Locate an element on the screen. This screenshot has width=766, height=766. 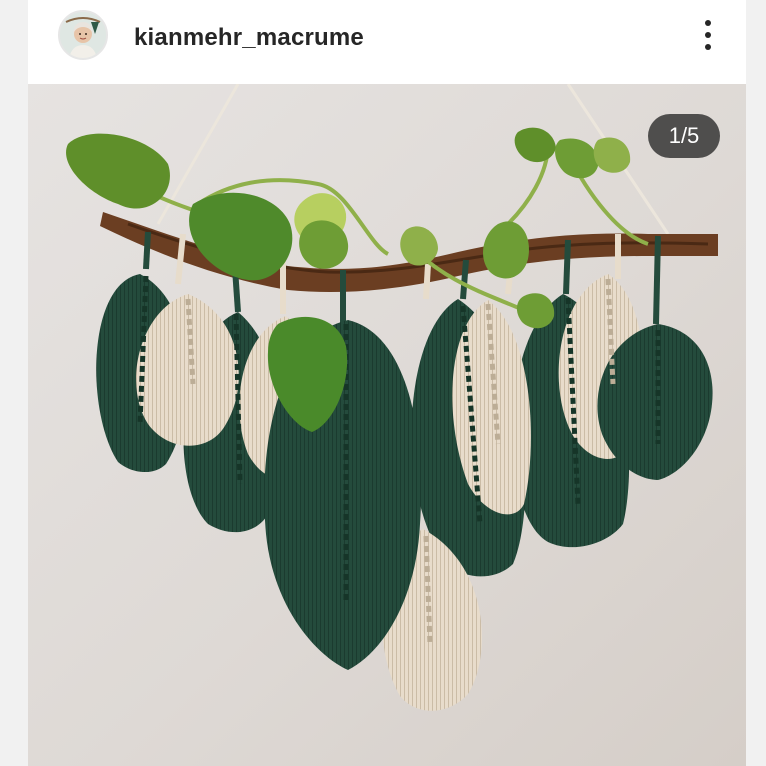
avatar-image is located at coordinates (83, 35).